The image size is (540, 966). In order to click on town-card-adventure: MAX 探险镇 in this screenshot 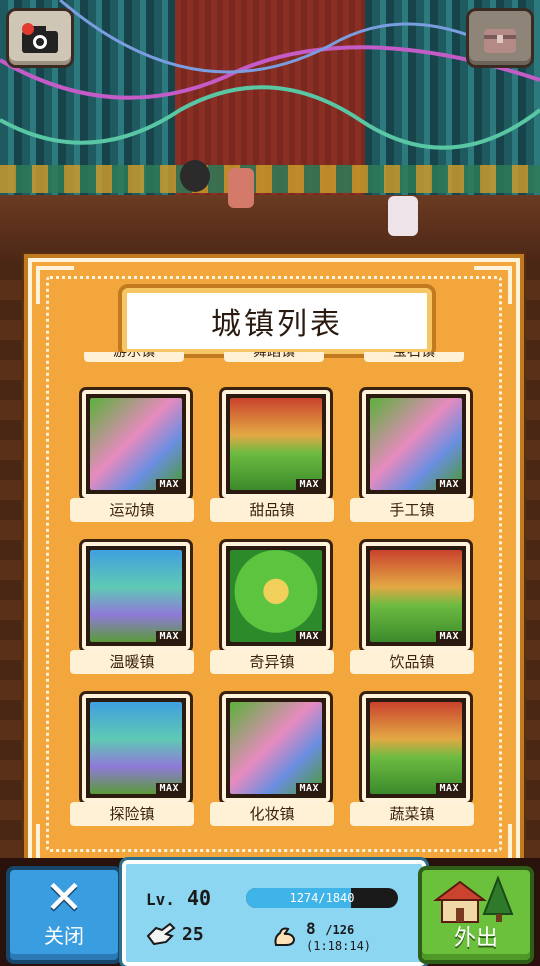, I will do `click(132, 764)`.